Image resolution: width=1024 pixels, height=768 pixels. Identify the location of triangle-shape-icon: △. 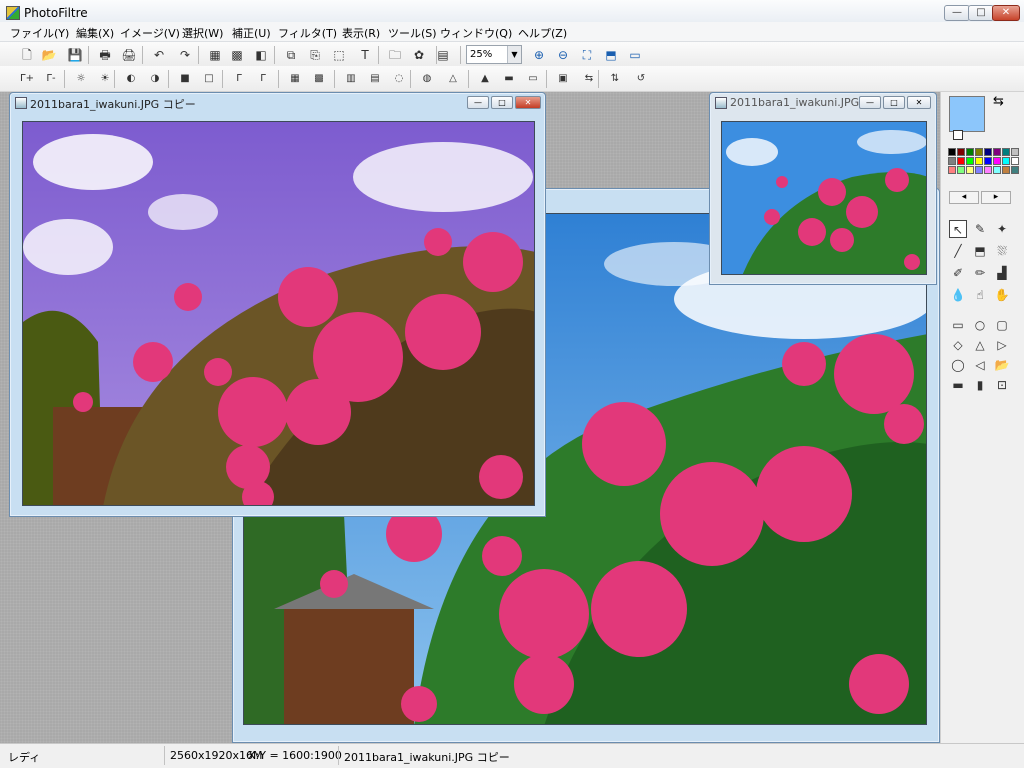
(980, 345).